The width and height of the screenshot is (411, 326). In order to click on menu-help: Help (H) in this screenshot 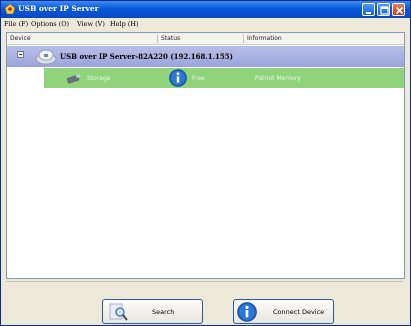, I will do `click(124, 24)`.